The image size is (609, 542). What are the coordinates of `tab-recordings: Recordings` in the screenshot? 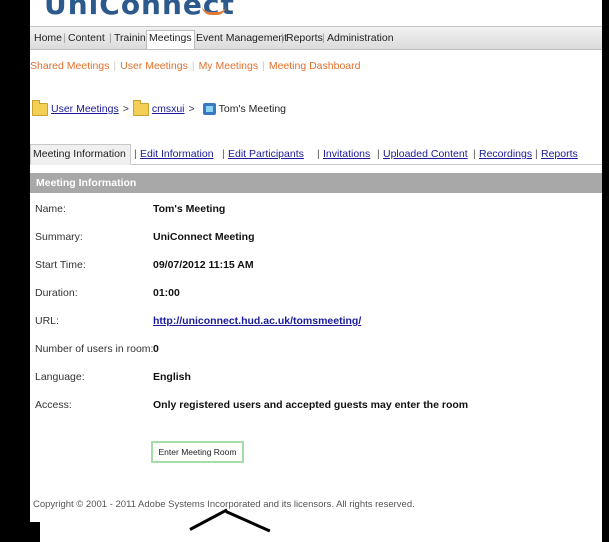 It's located at (505, 154).